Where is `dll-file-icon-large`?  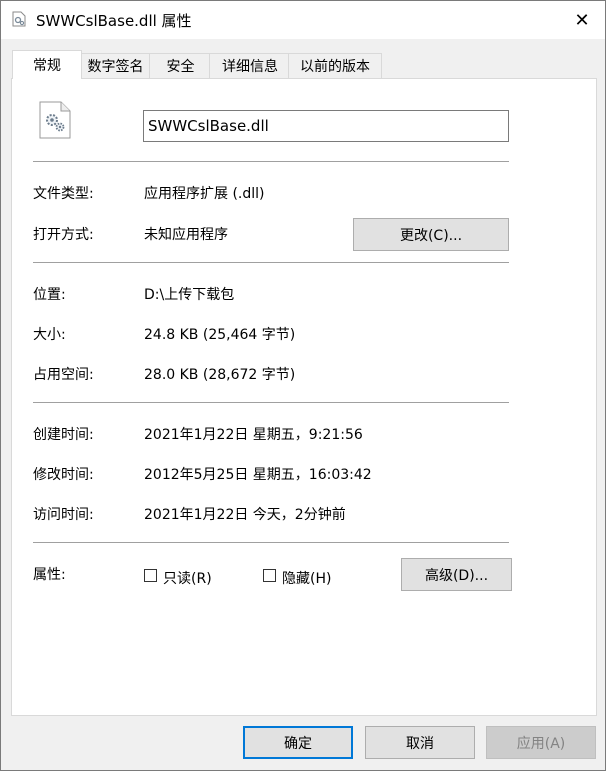 dll-file-icon-large is located at coordinates (55, 120).